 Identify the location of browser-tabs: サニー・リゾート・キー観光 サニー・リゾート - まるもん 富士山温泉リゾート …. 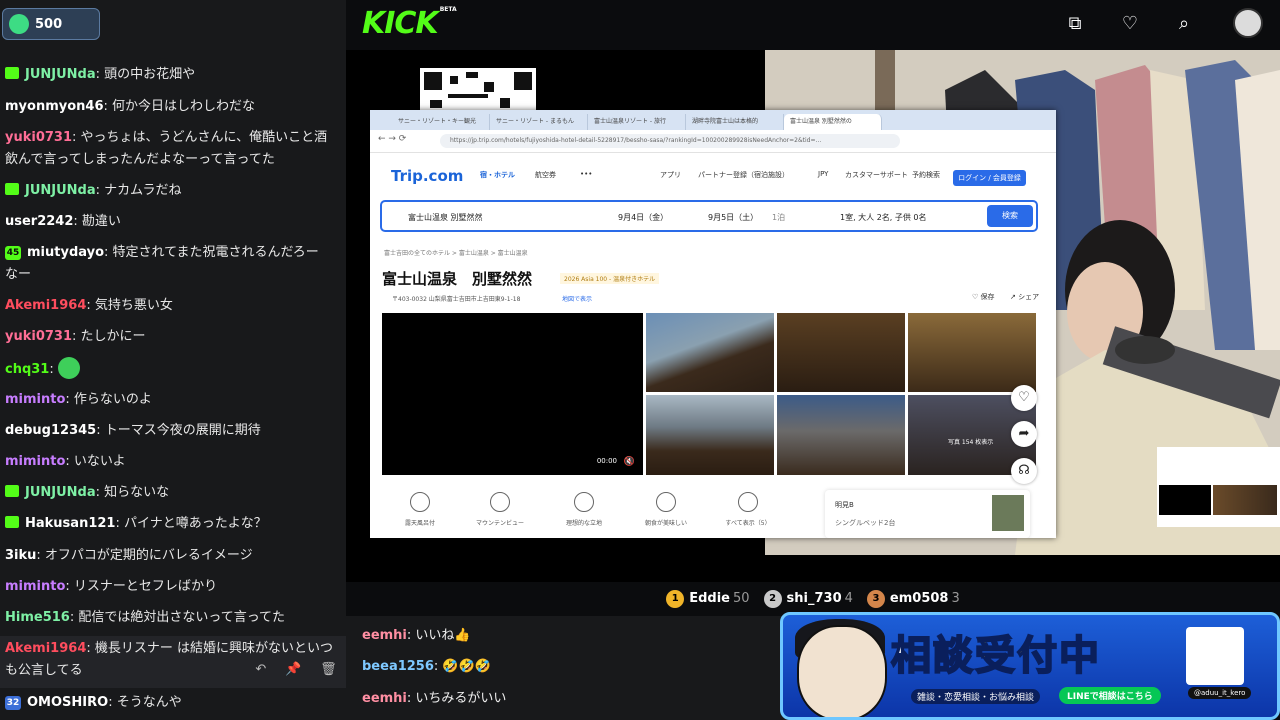
(713, 120).